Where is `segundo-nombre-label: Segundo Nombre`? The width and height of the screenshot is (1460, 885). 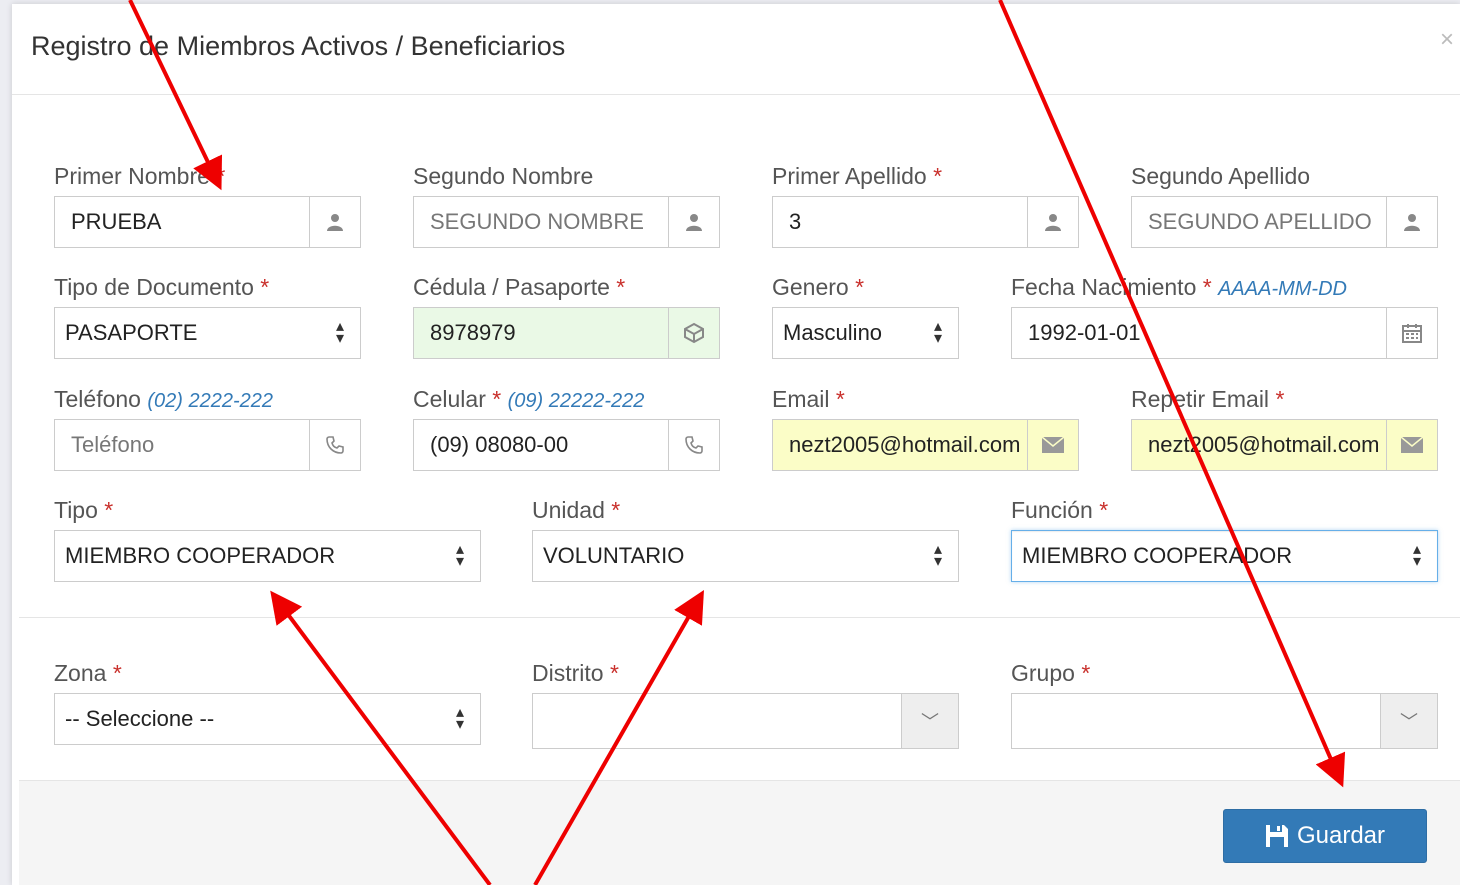 segundo-nombre-label: Segundo Nombre is located at coordinates (503, 176).